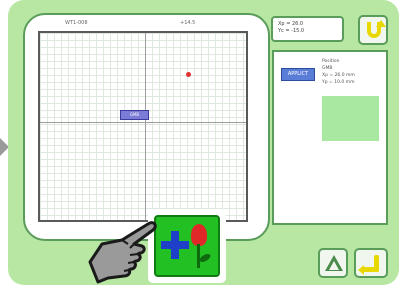 The width and height of the screenshot is (407, 291). What do you see at coordinates (205, 258) in the screenshot?
I see `tulip-leaf` at bounding box center [205, 258].